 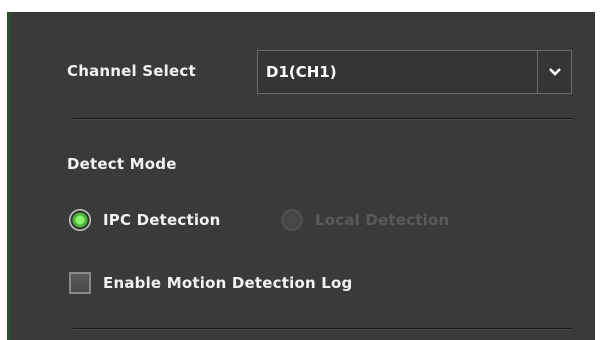 I want to click on motion-log-checkbox, so click(x=80, y=283).